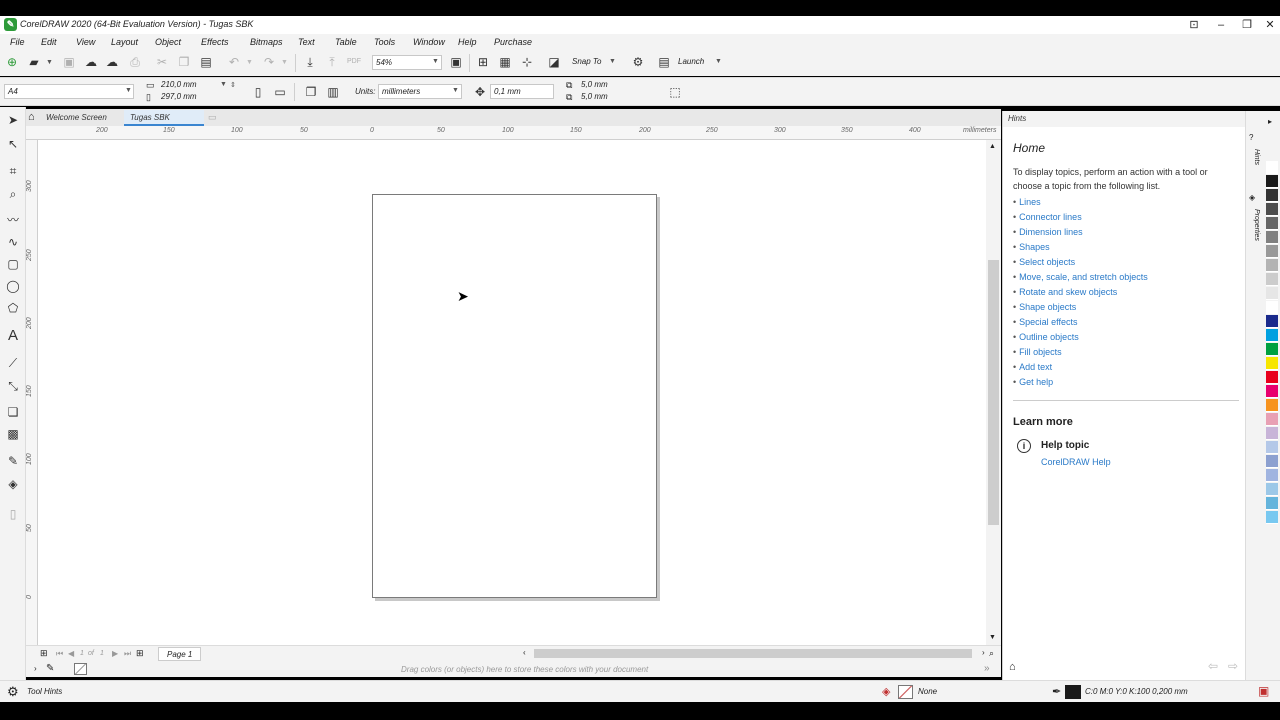 Image resolution: width=1280 pixels, height=720 pixels. I want to click on forward-arrow-icon: ⇨, so click(1233, 666).